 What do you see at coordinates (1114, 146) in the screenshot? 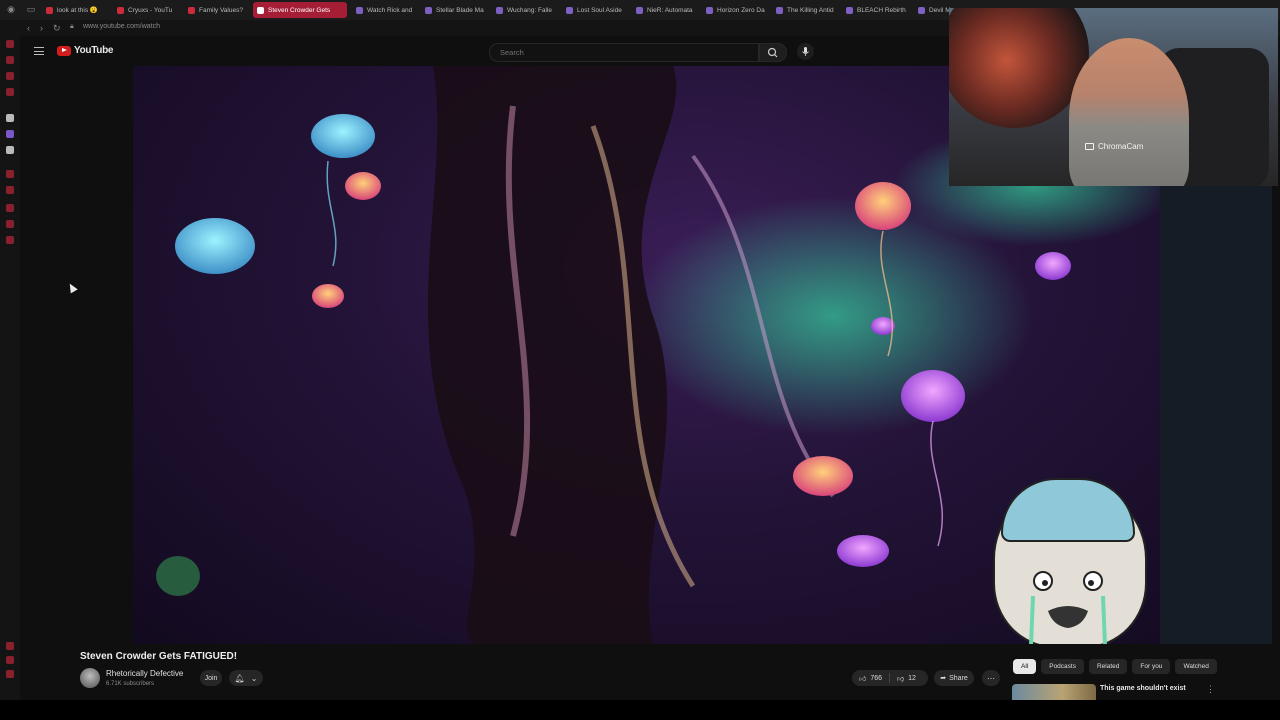
I see `chromacam-label: ChromaCam` at bounding box center [1114, 146].